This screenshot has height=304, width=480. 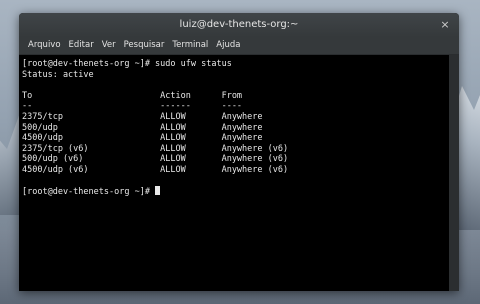 What do you see at coordinates (144, 45) in the screenshot?
I see `menu-pesquisar: Pesquisar` at bounding box center [144, 45].